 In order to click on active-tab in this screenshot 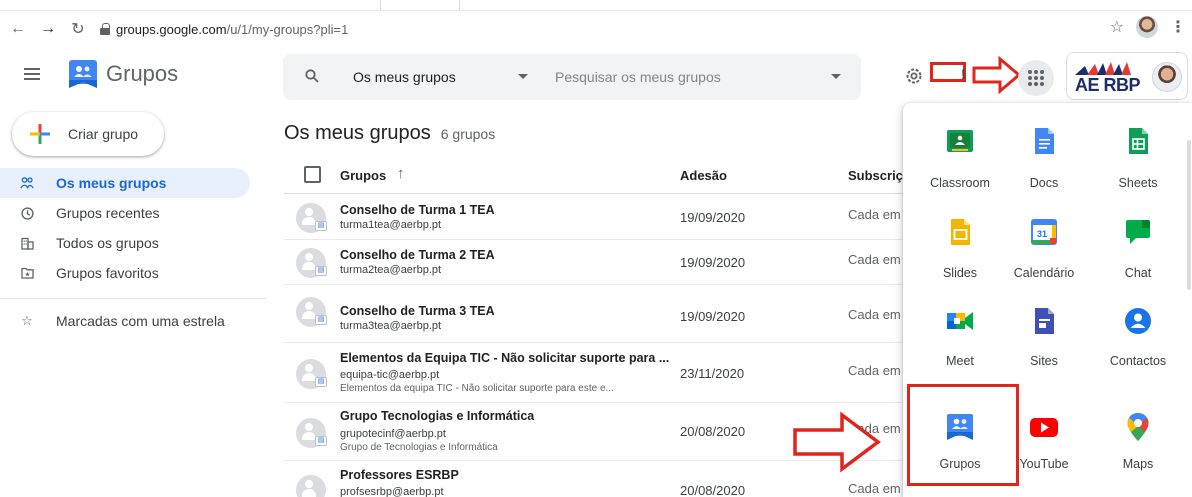, I will do `click(420, 5)`.